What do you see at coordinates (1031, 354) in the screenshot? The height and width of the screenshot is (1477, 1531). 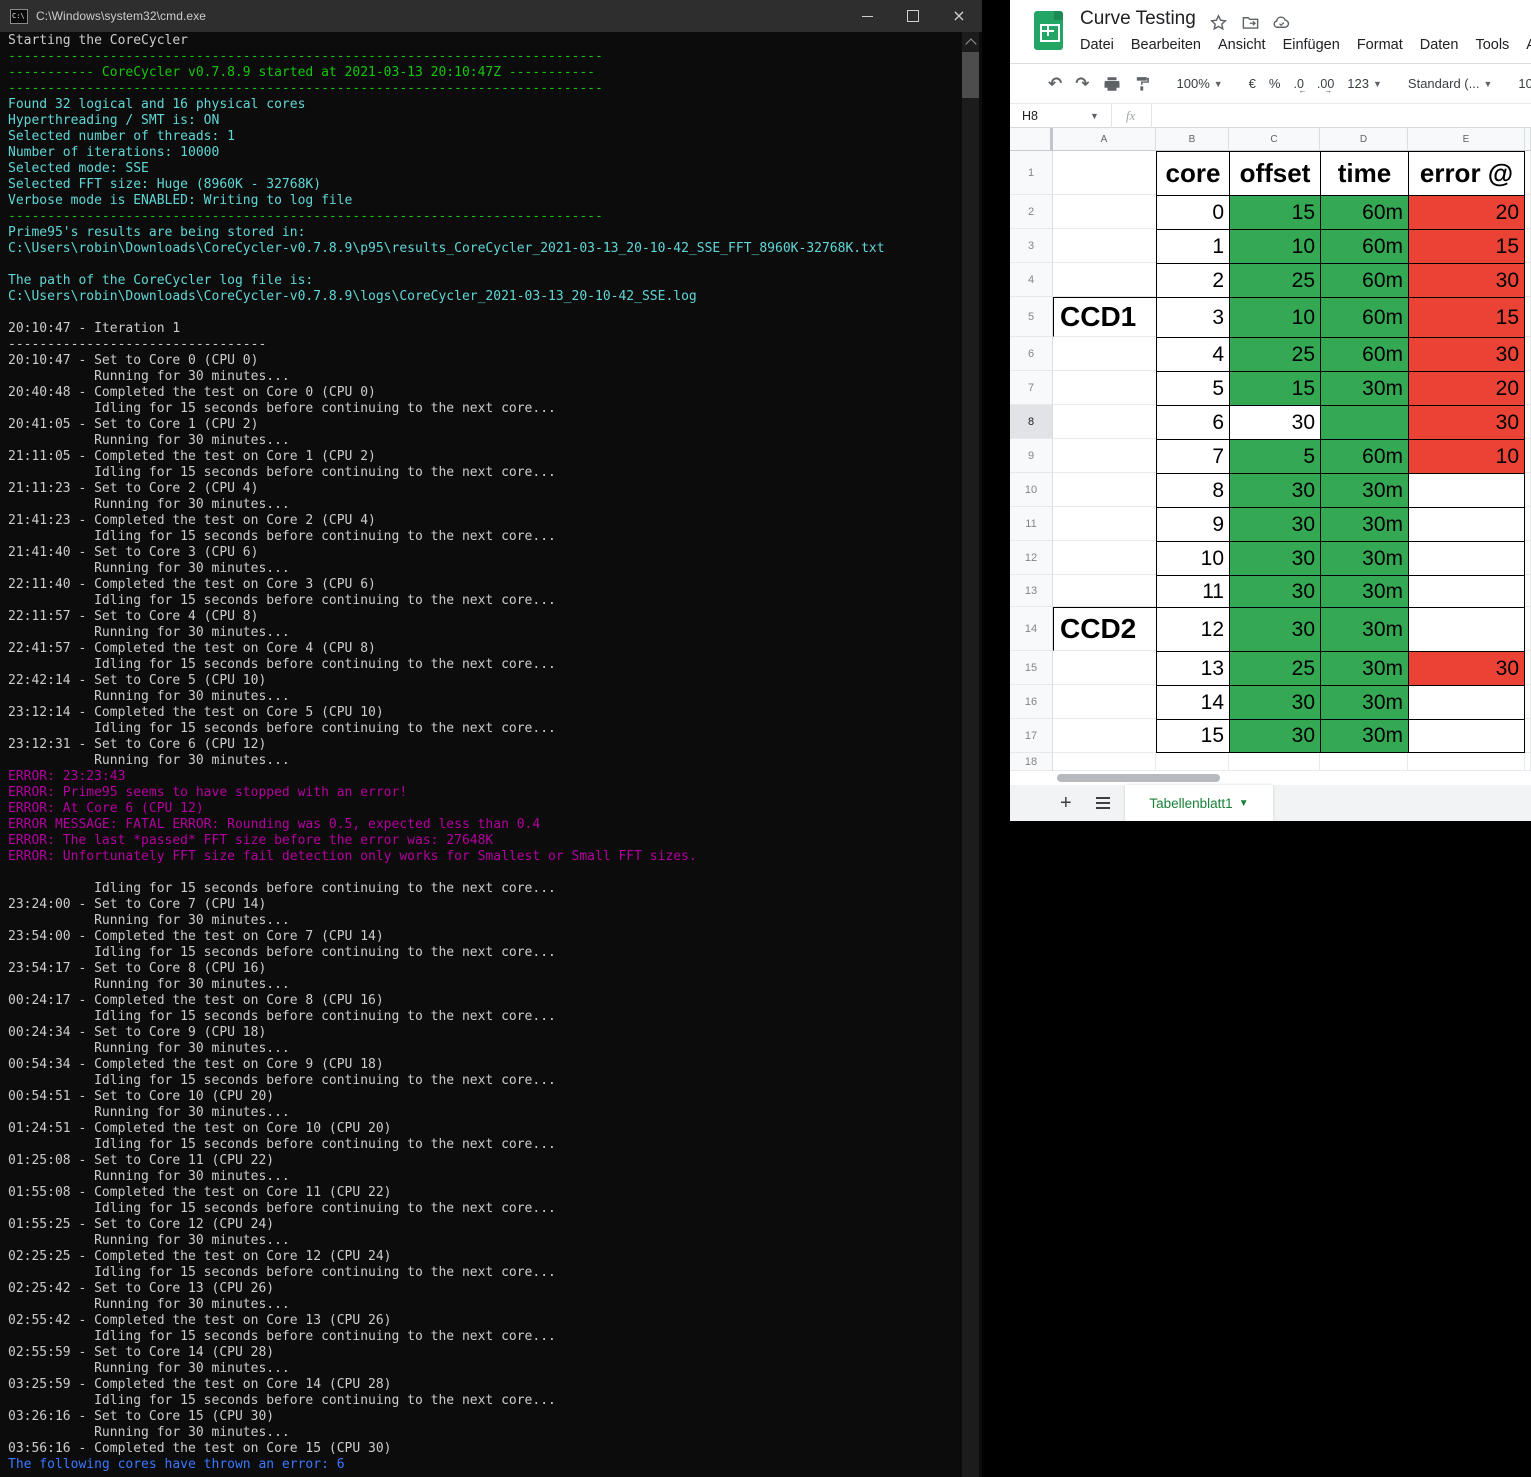 I see `row-header-6: 6` at bounding box center [1031, 354].